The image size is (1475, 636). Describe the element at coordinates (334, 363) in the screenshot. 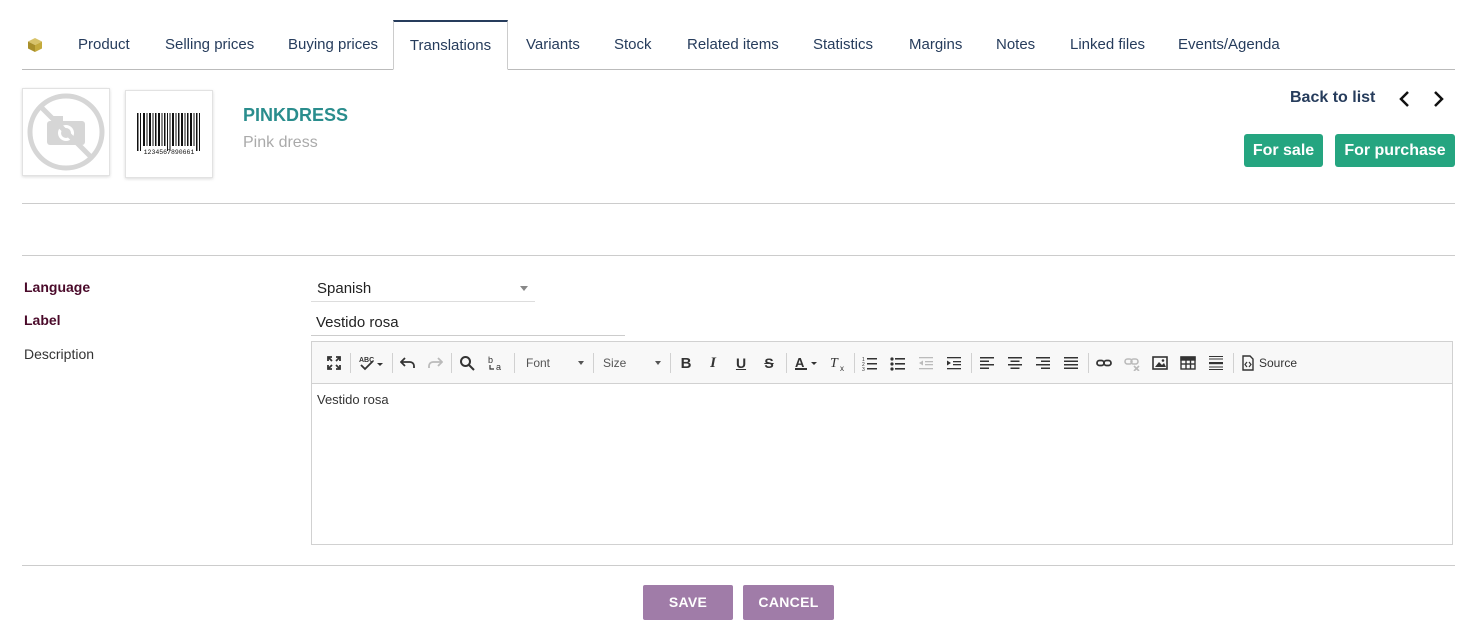

I see `maximize-icon` at that location.